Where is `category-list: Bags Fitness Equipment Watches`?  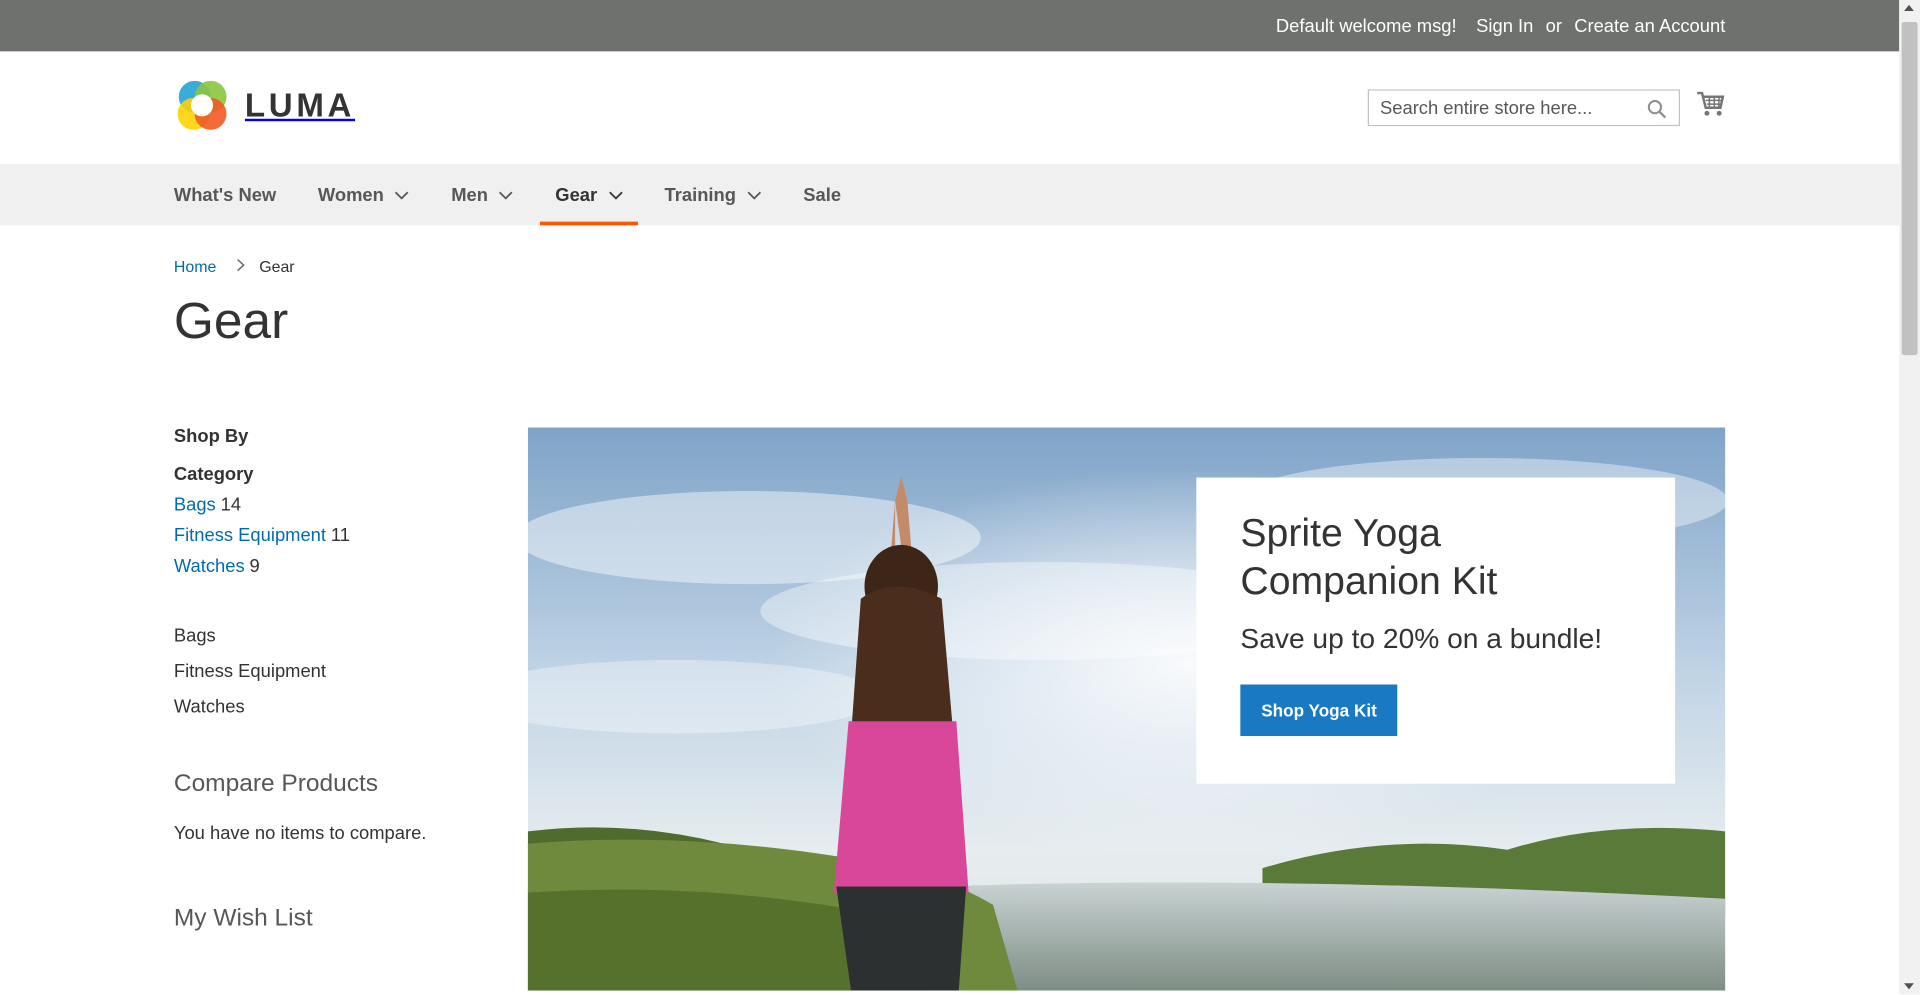 category-list: Bags Fitness Equipment Watches is located at coordinates (333, 672).